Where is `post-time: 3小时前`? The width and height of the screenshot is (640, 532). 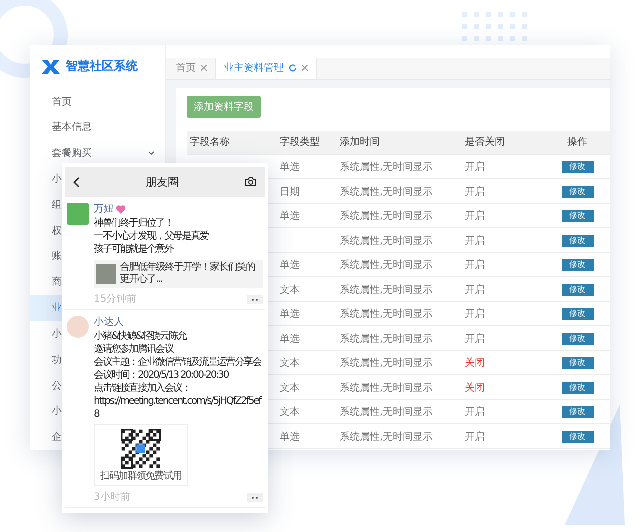 post-time: 3小时前 is located at coordinates (112, 497).